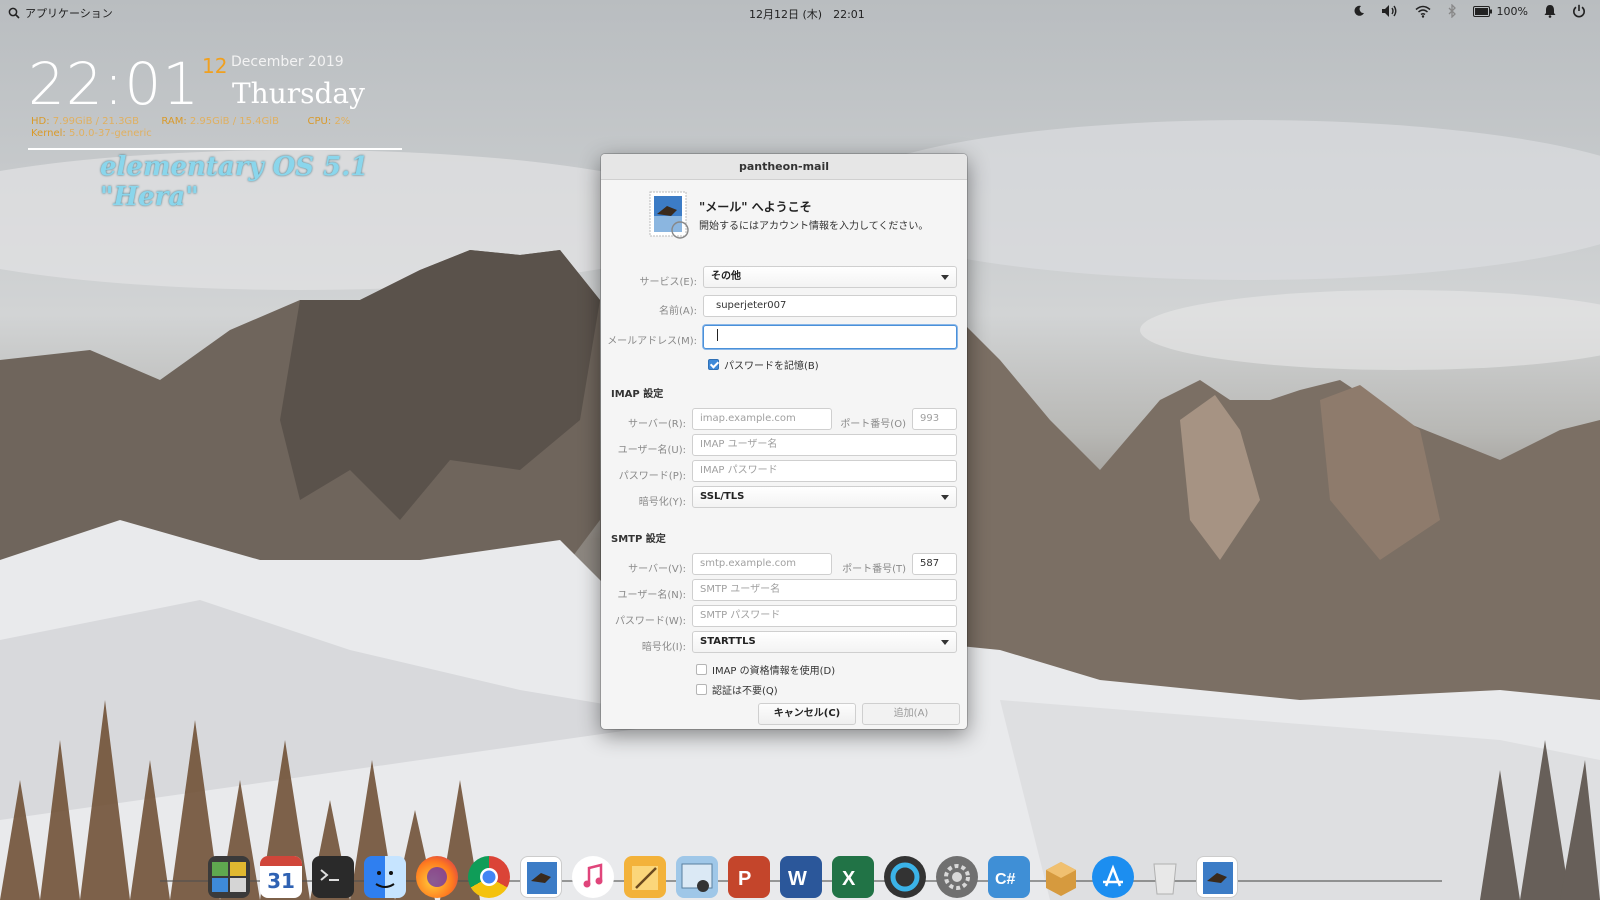 The height and width of the screenshot is (900, 1600). Describe the element at coordinates (774, 671) in the screenshot. I see `use-imap-credentials-label: IMAP の資格情報を使用(D)` at that location.